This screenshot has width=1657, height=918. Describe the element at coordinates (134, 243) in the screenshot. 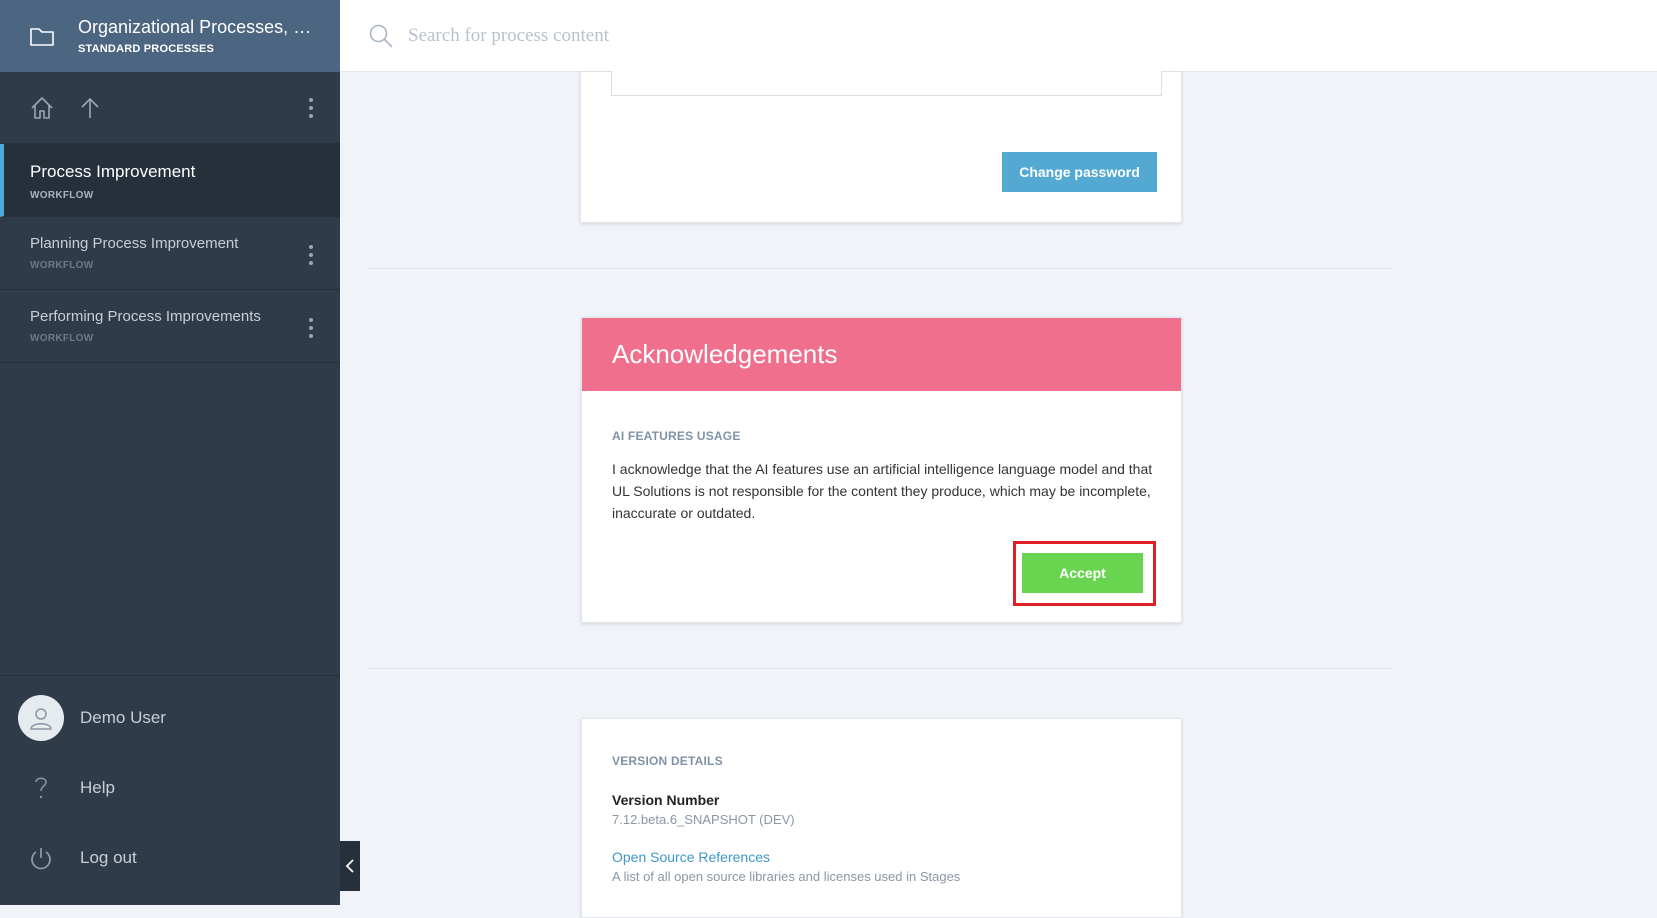

I see `sidebar-item-label: Planning Process Improvement` at that location.